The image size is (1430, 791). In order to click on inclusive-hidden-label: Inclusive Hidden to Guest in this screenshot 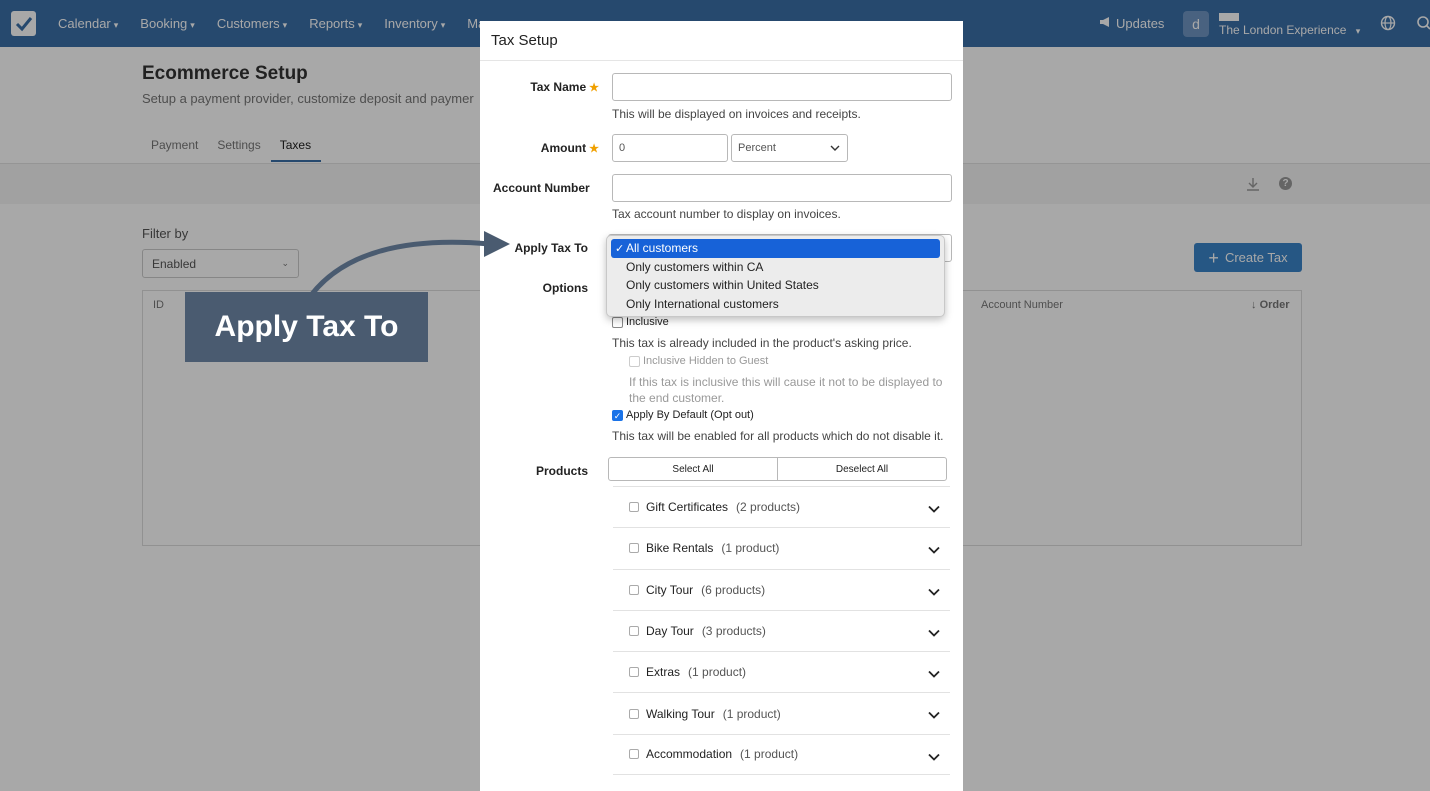, I will do `click(706, 361)`.